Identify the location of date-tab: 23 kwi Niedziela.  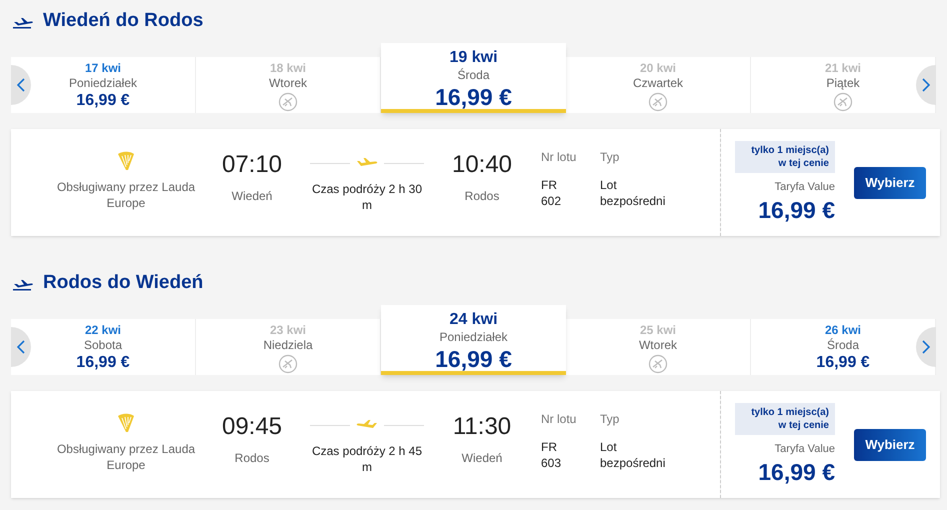
(288, 347).